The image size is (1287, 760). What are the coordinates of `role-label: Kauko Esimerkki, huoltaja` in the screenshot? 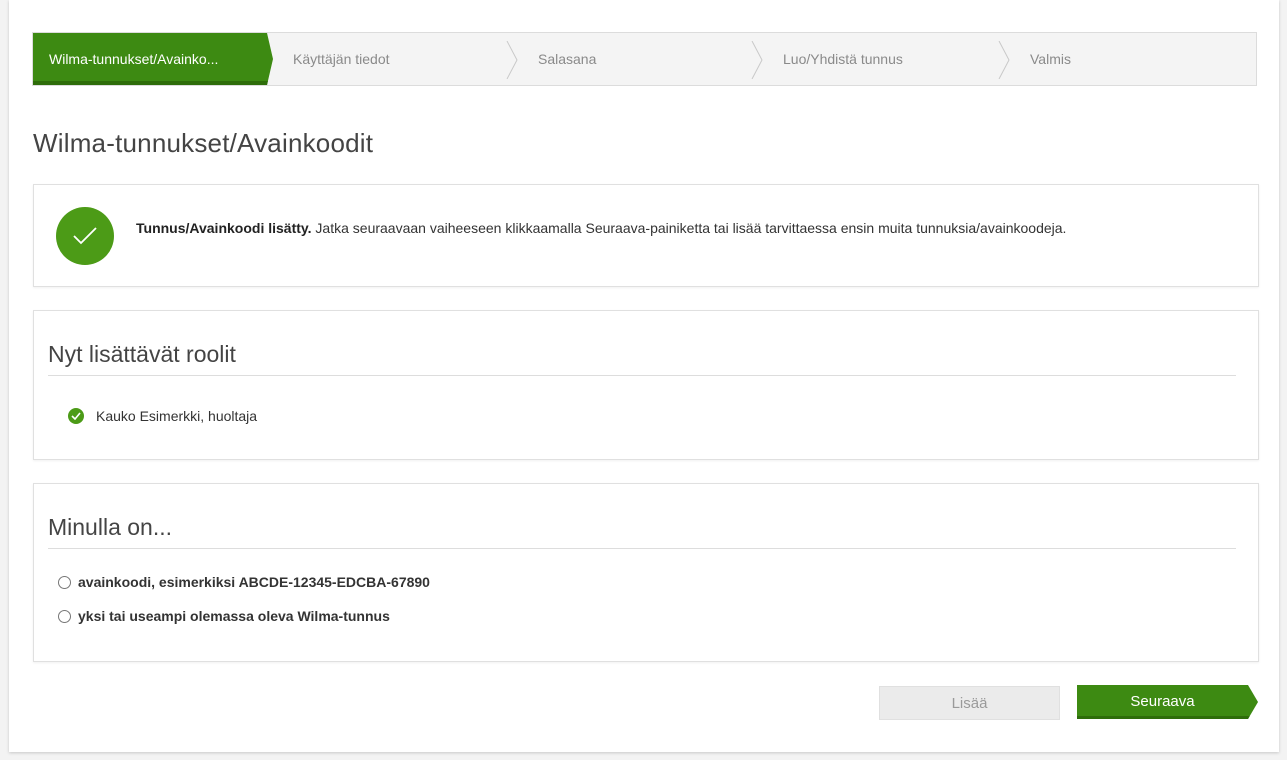 It's located at (177, 416).